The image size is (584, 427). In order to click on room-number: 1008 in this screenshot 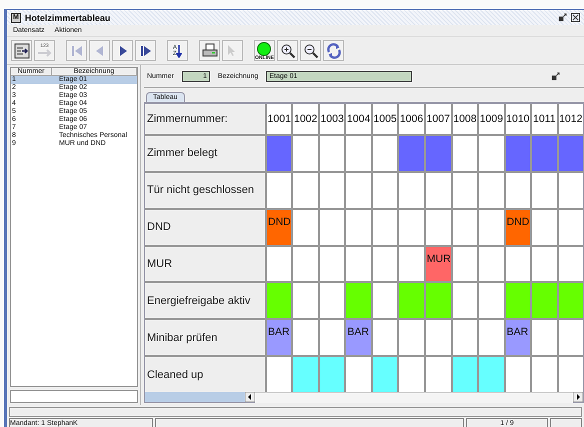, I will do `click(465, 119)`.